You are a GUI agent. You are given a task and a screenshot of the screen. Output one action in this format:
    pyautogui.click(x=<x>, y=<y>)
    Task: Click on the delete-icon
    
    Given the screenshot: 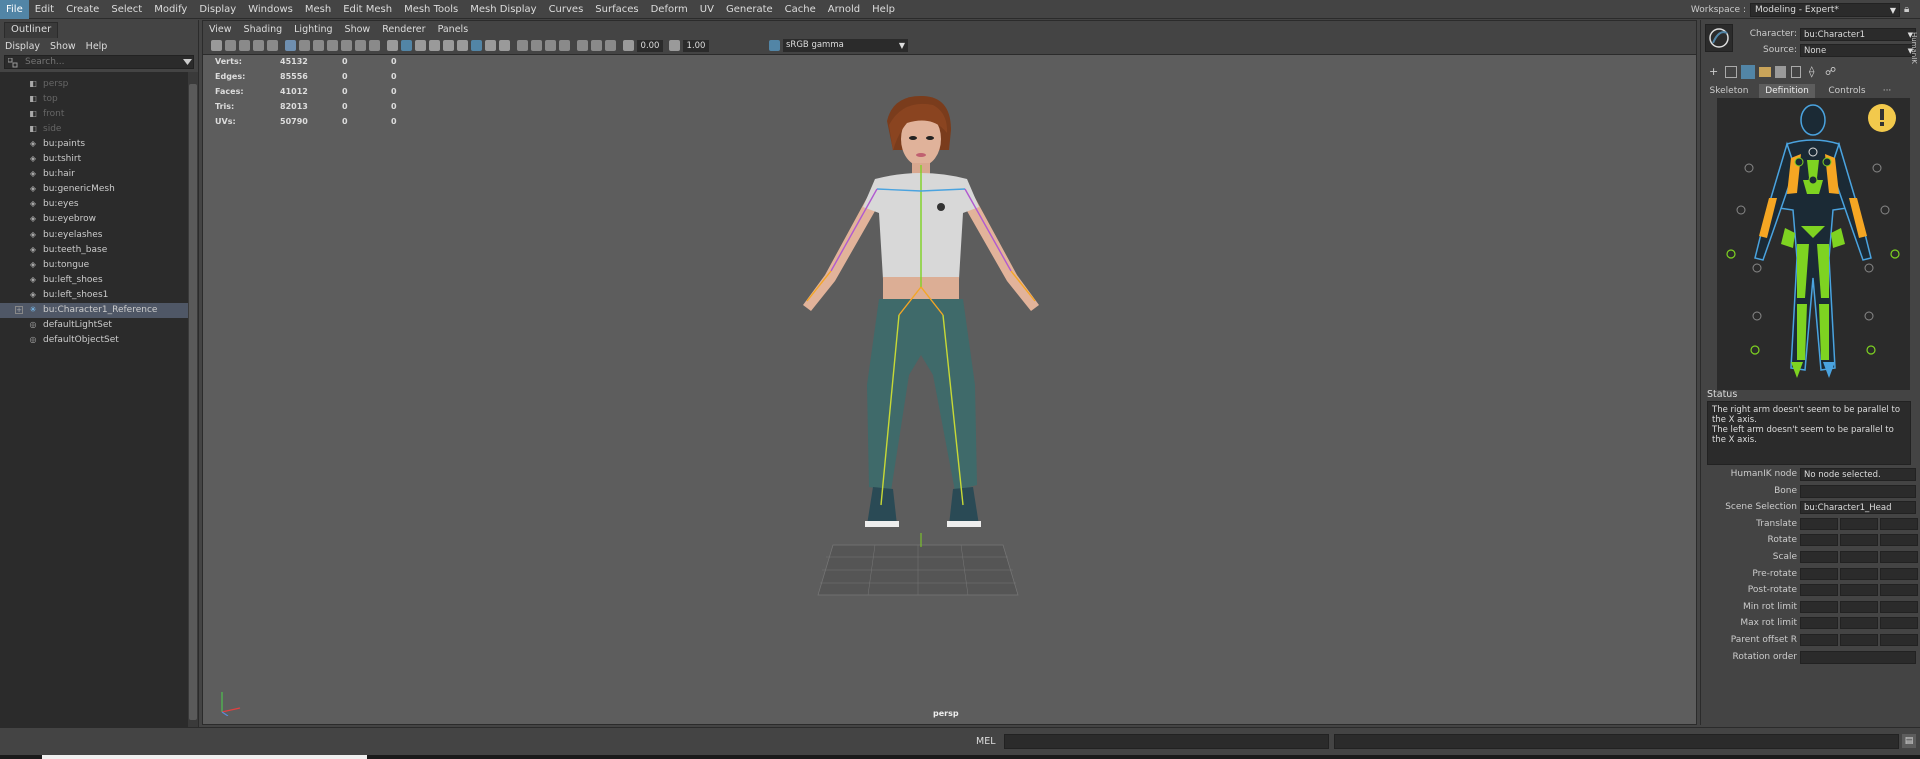 What is the action you would take?
    pyautogui.click(x=1796, y=72)
    